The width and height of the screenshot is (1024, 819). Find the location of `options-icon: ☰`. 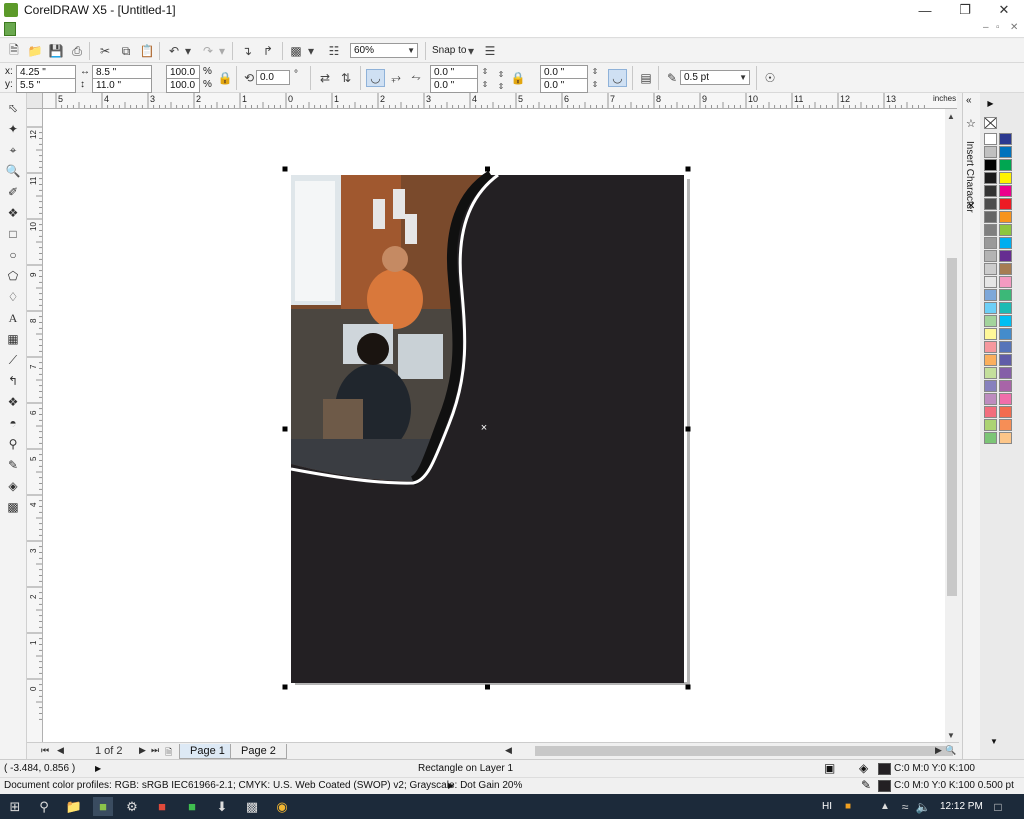

options-icon: ☰ is located at coordinates (490, 51).